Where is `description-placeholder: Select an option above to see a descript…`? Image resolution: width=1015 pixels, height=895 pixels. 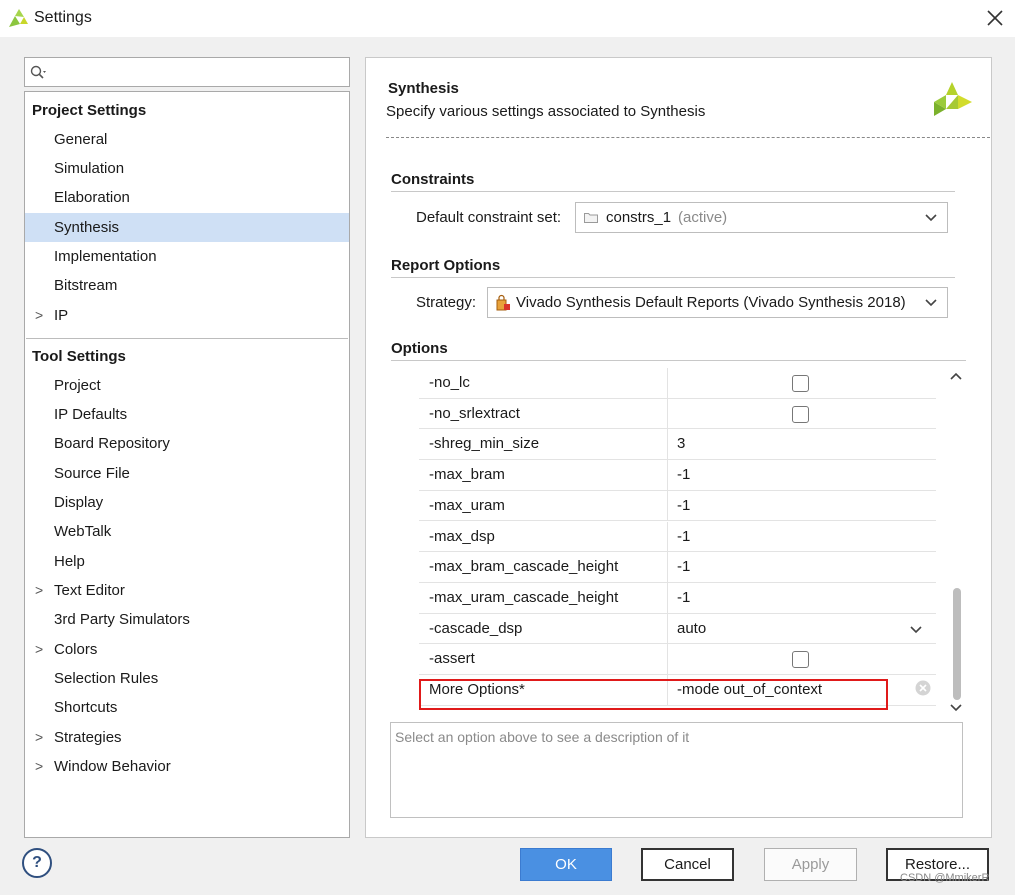 description-placeholder: Select an option above to see a descript… is located at coordinates (542, 737).